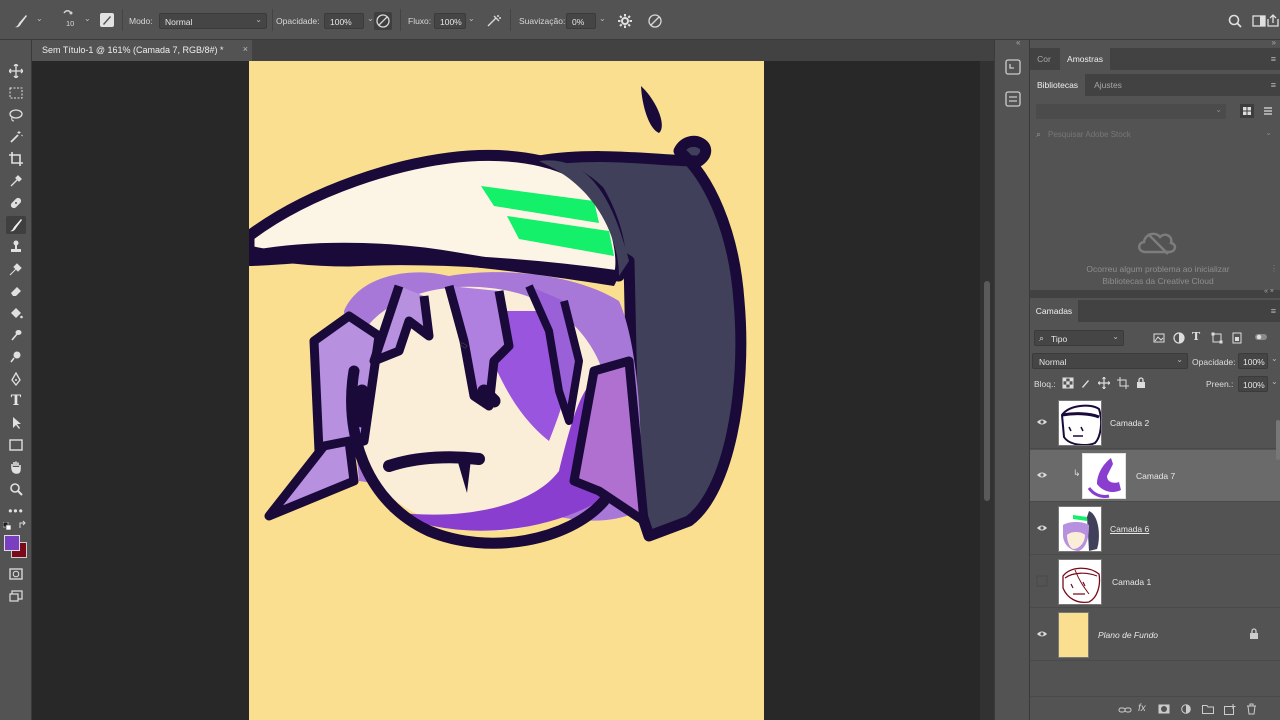  Describe the element at coordinates (1125, 710) in the screenshot. I see `link-layers-icon` at that location.